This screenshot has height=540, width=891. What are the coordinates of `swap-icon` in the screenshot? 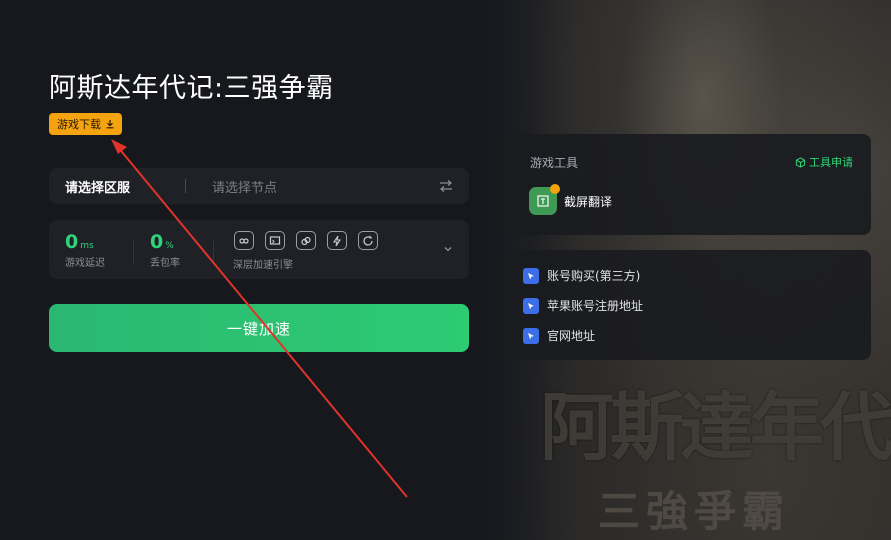 It's located at (446, 186).